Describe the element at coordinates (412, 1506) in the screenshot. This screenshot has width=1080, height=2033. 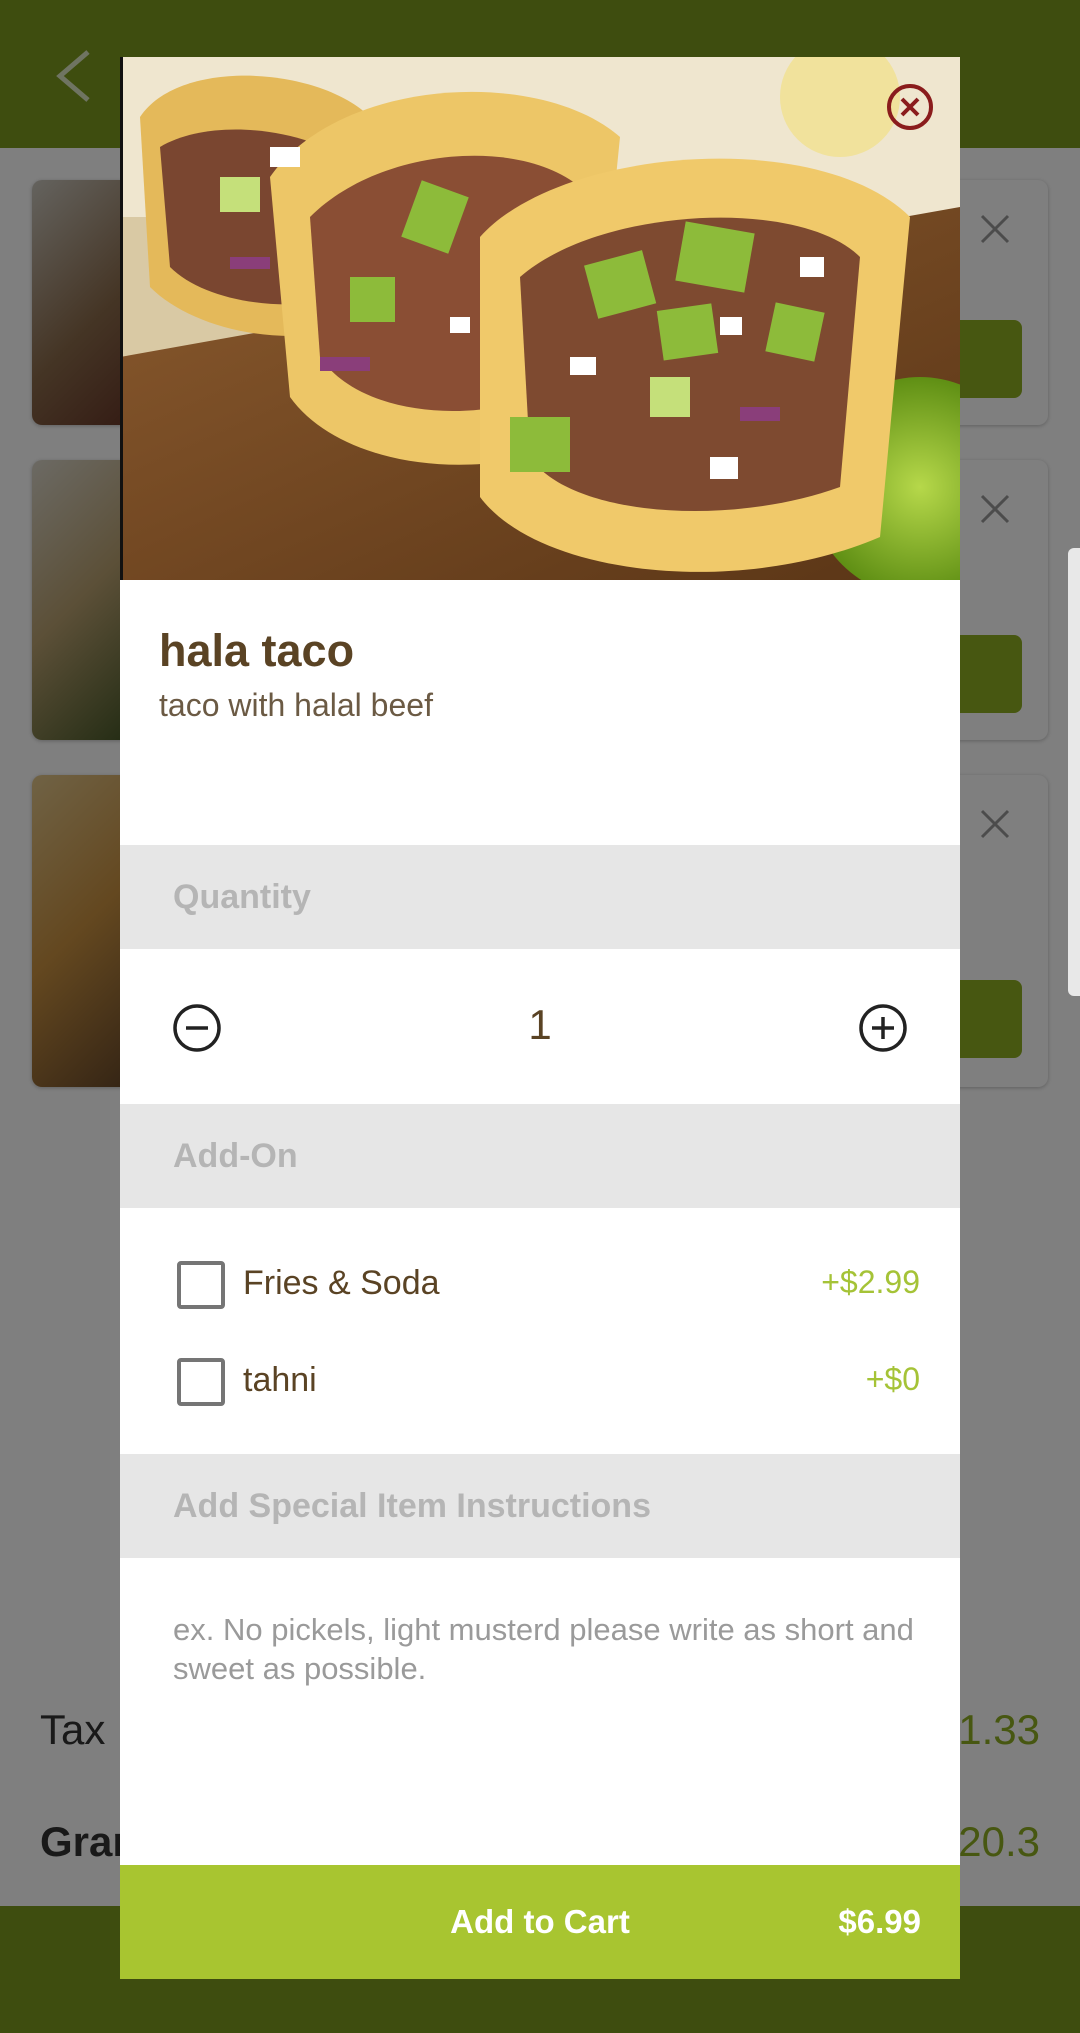
I see `instructions-header-label: Add Special Item Instructions` at that location.